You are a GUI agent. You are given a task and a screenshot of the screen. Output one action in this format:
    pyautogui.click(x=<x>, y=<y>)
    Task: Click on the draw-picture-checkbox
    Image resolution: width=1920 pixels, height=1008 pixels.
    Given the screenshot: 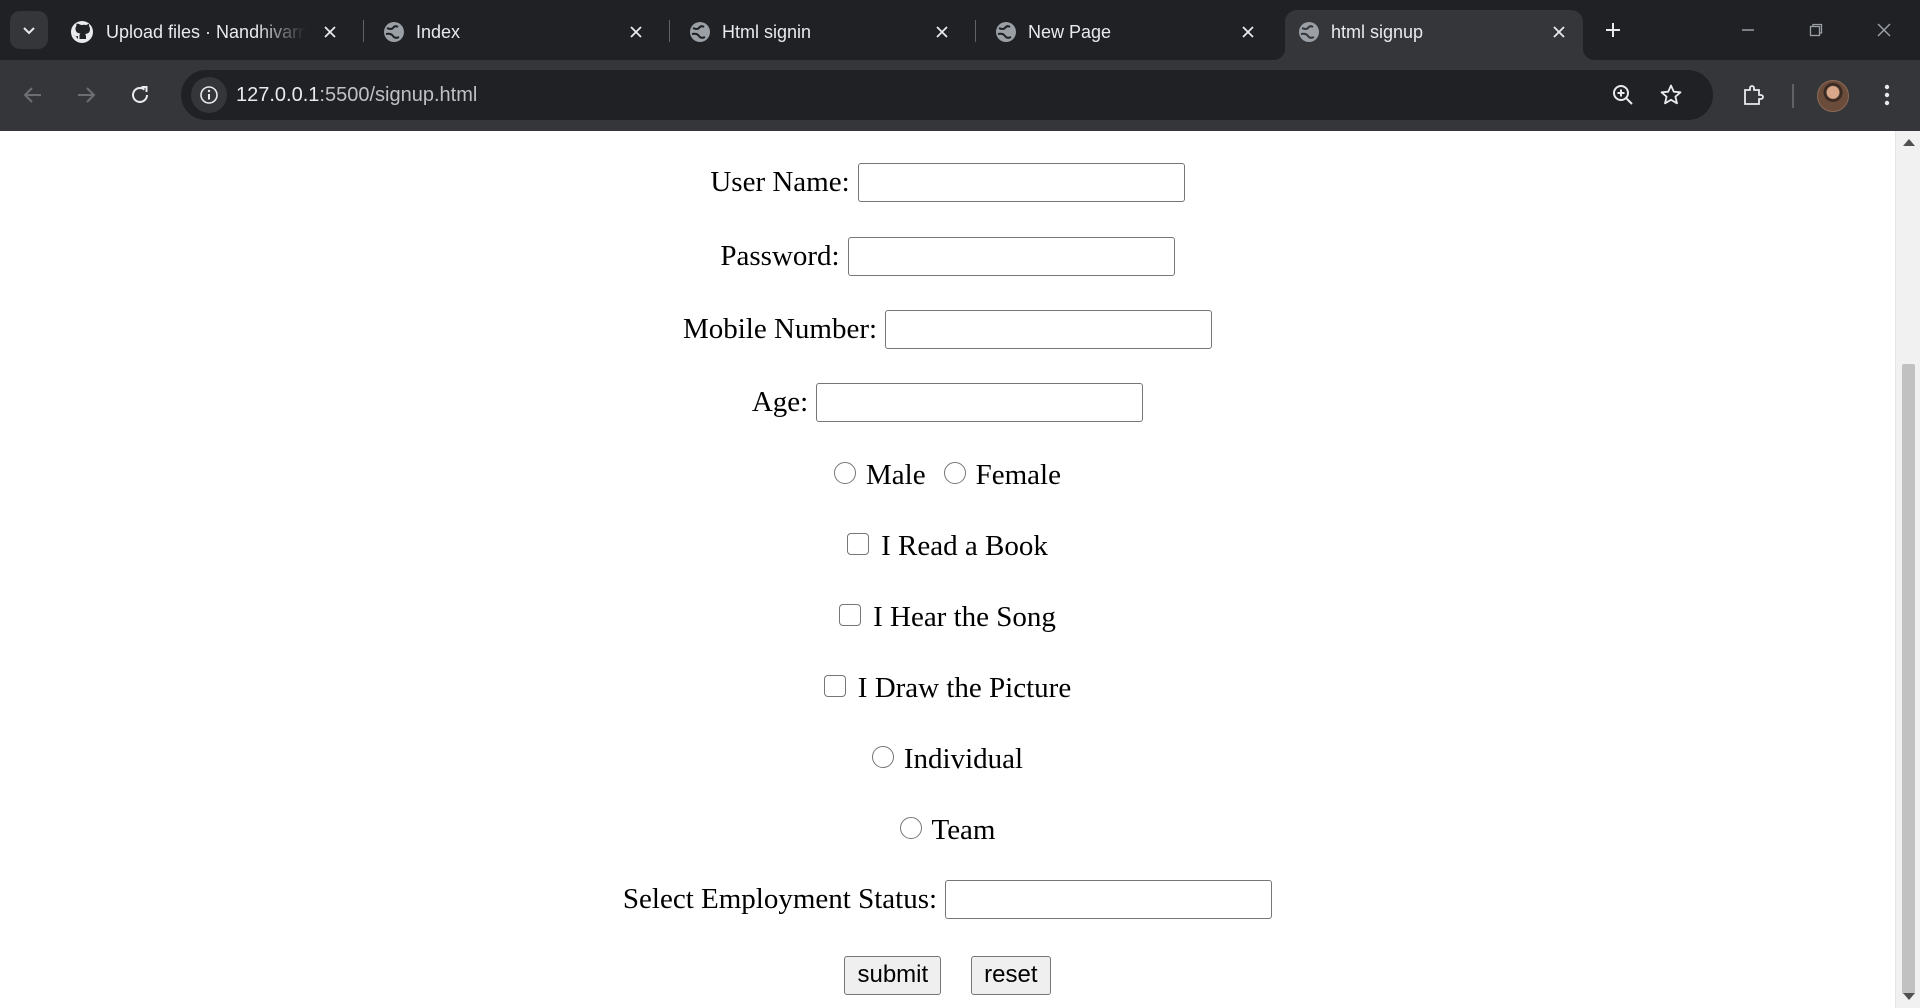 What is the action you would take?
    pyautogui.click(x=834, y=686)
    